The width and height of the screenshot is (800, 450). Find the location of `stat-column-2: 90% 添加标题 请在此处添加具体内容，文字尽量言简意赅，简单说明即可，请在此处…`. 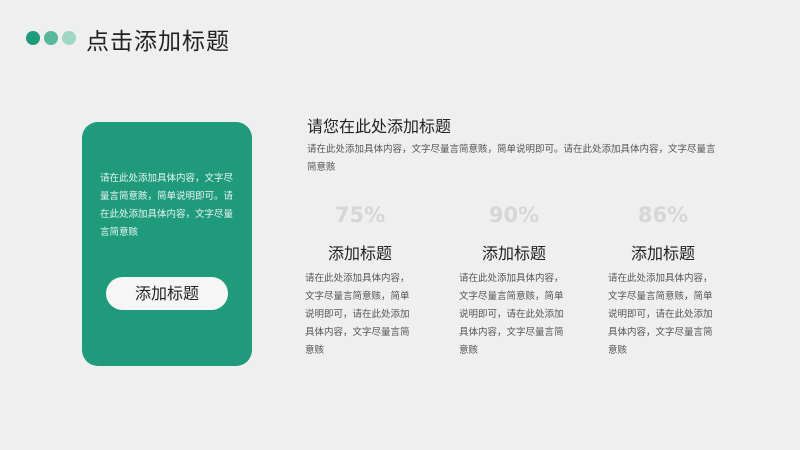

stat-column-2: 90% 添加标题 请在此处添加具体内容，文字尽量言简意赅，简单说明即可，请在此处… is located at coordinates (514, 280).